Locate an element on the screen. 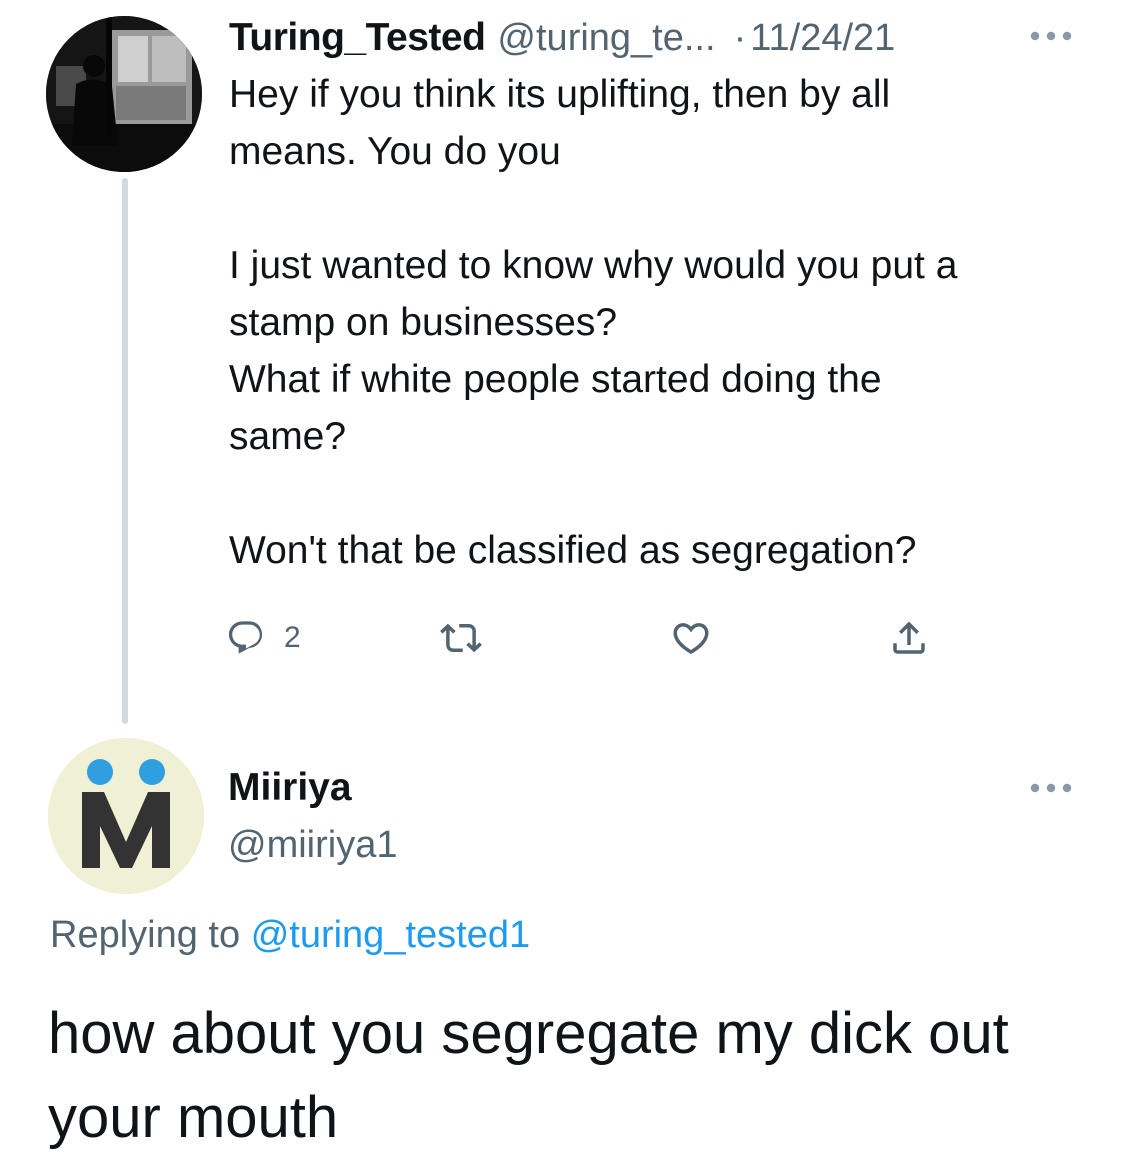 The height and width of the screenshot is (1168, 1125). share-icon is located at coordinates (909, 637).